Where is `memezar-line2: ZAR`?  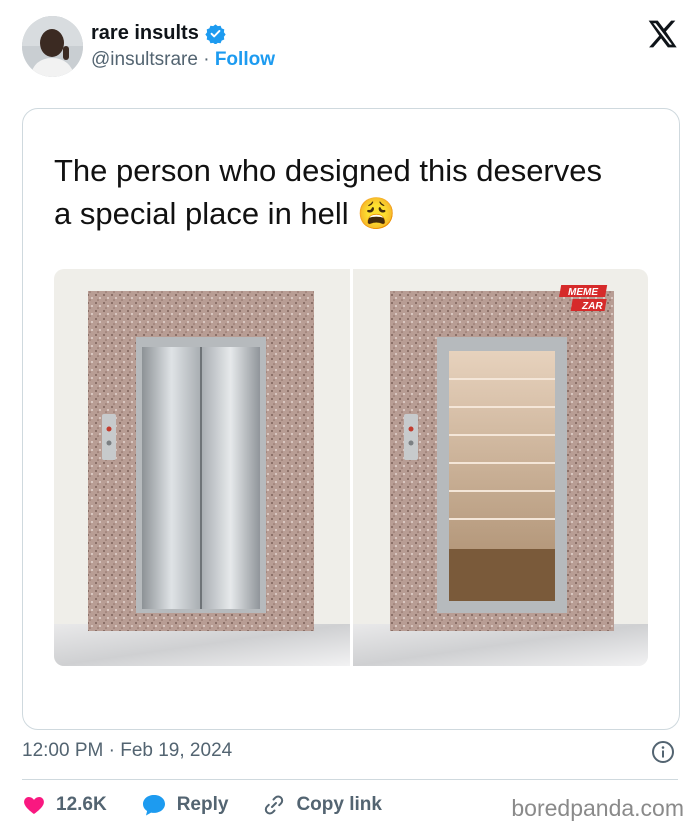
memezar-line2: ZAR is located at coordinates (592, 306).